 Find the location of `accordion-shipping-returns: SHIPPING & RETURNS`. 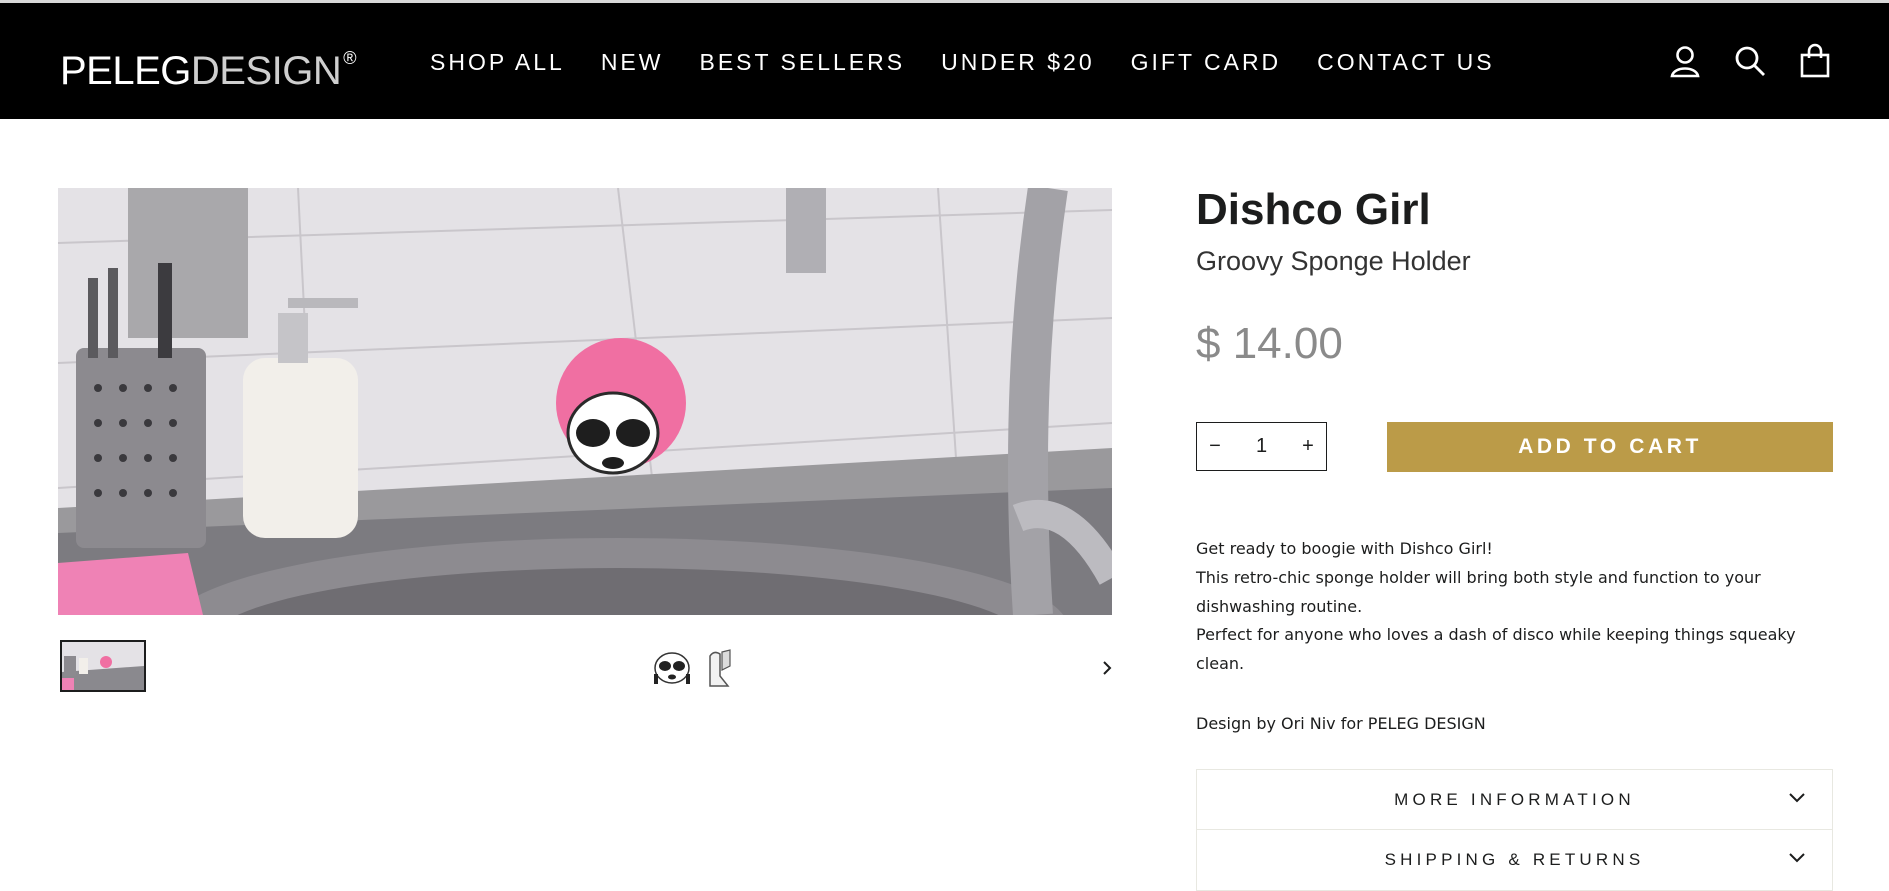

accordion-shipping-returns: SHIPPING & RETURNS is located at coordinates (1514, 860).